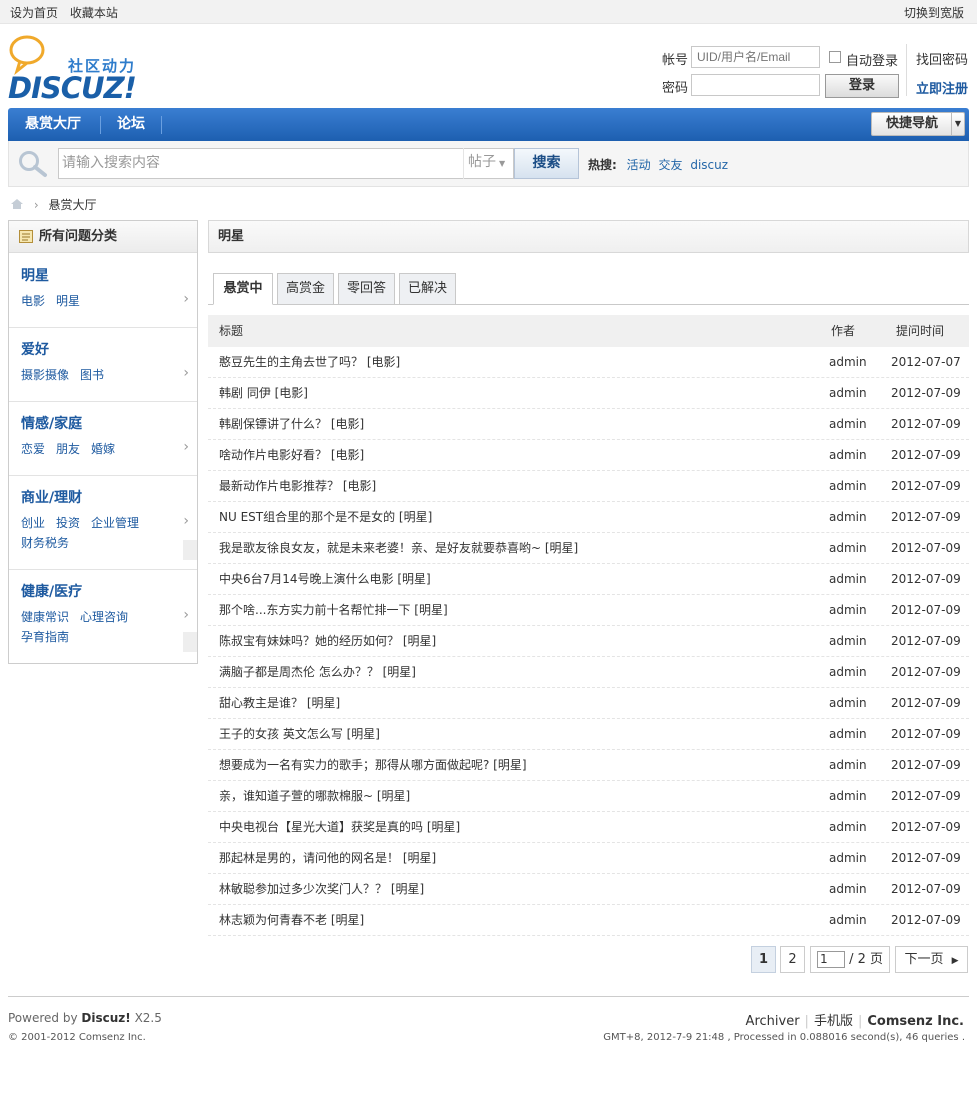 This screenshot has width=977, height=1097. Describe the element at coordinates (45, 637) in the screenshot. I see `subcategory-link: 孕育指南` at that location.